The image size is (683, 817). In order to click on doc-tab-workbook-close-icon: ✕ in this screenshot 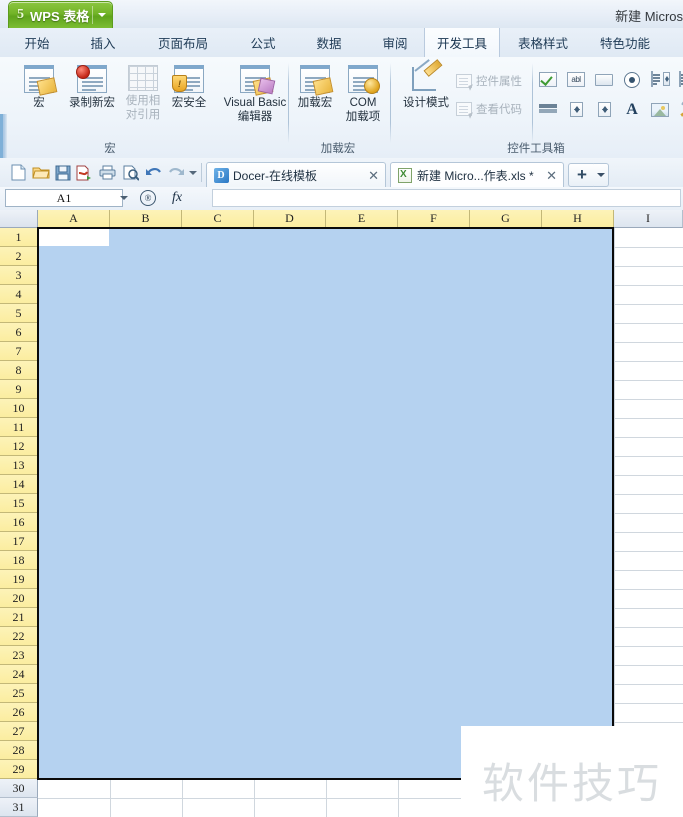, I will do `click(551, 175)`.